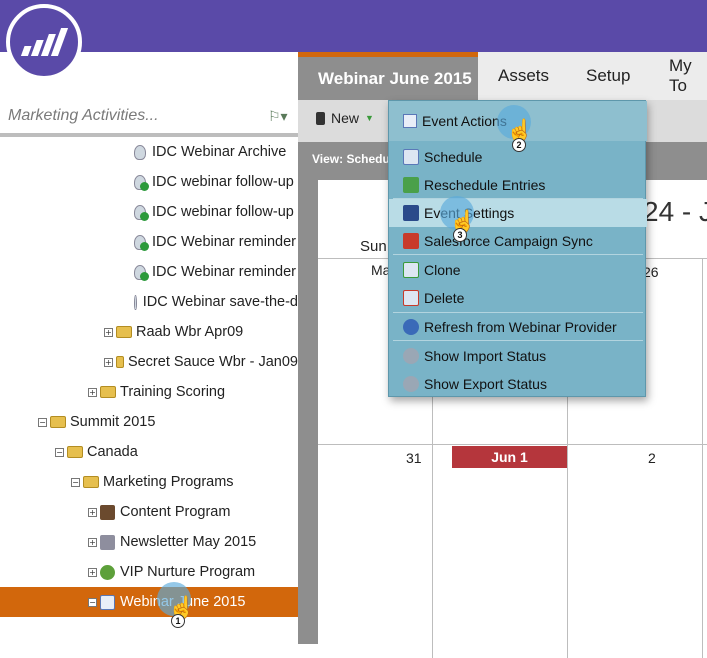 The image size is (707, 658). Describe the element at coordinates (149, 542) in the screenshot. I see `tree-item: + Newsletter May 2015` at that location.